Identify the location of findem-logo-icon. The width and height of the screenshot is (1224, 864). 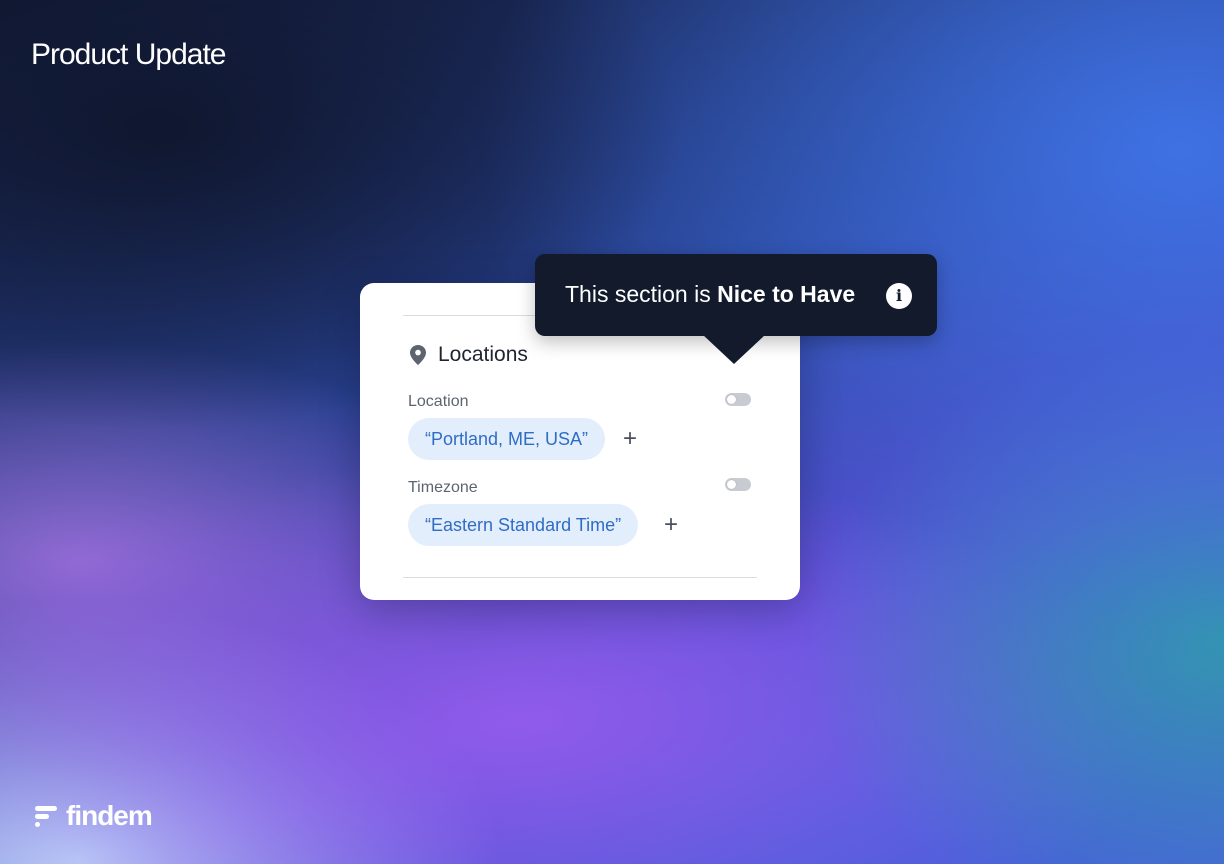
(46, 816).